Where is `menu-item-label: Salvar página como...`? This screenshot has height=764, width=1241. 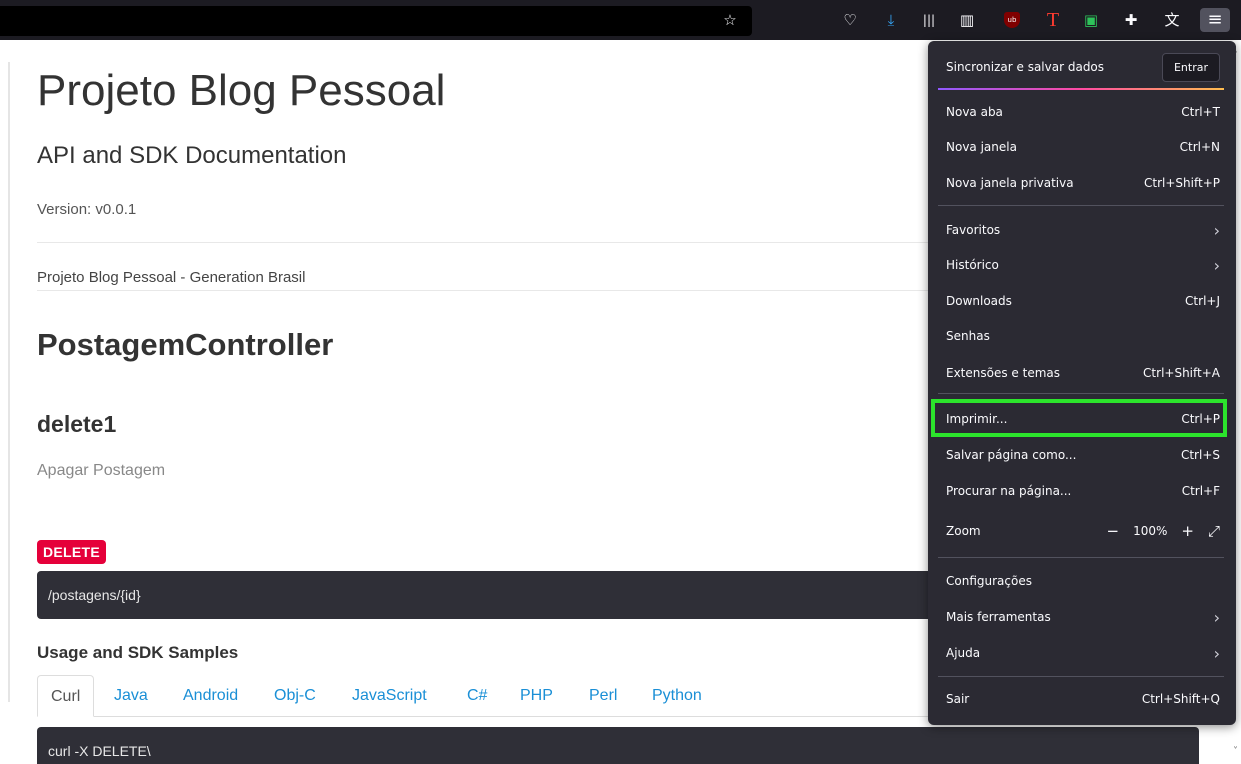
menu-item-label: Salvar página como... is located at coordinates (1011, 455).